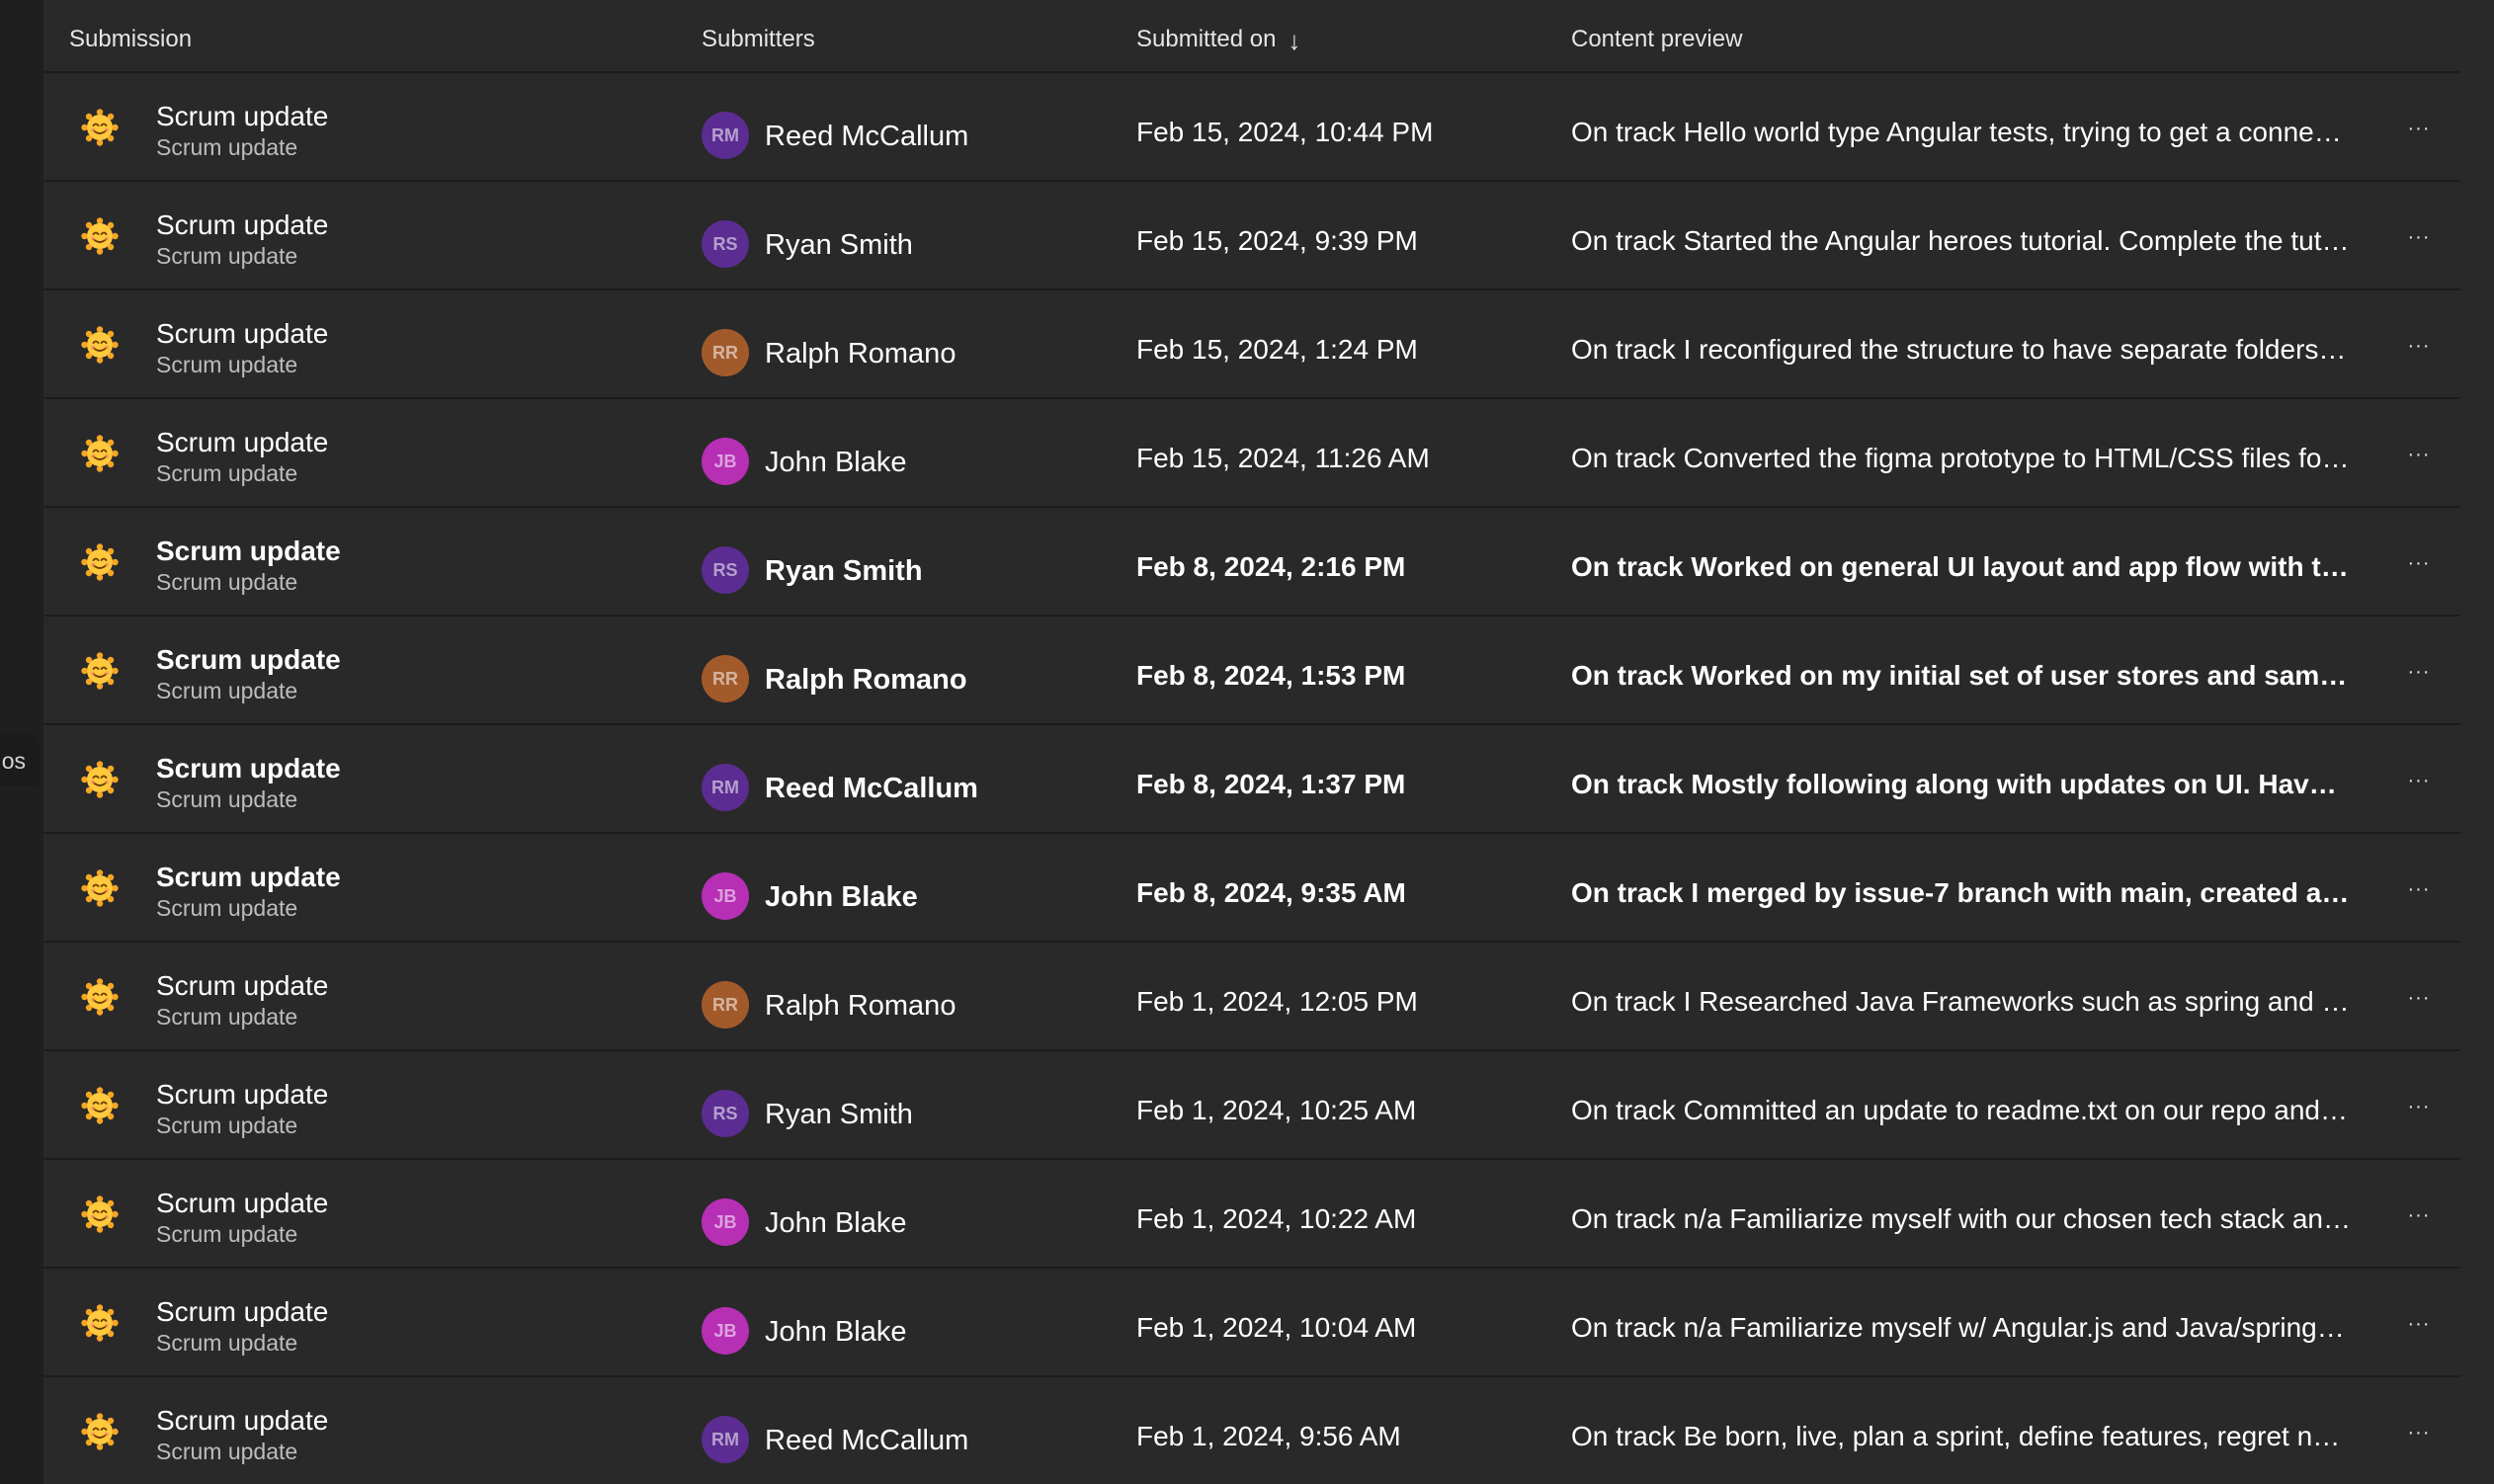 The width and height of the screenshot is (2494, 1484). Describe the element at coordinates (1277, 349) in the screenshot. I see `submitted-date: Feb 15, 2024, 1:24 PM` at that location.